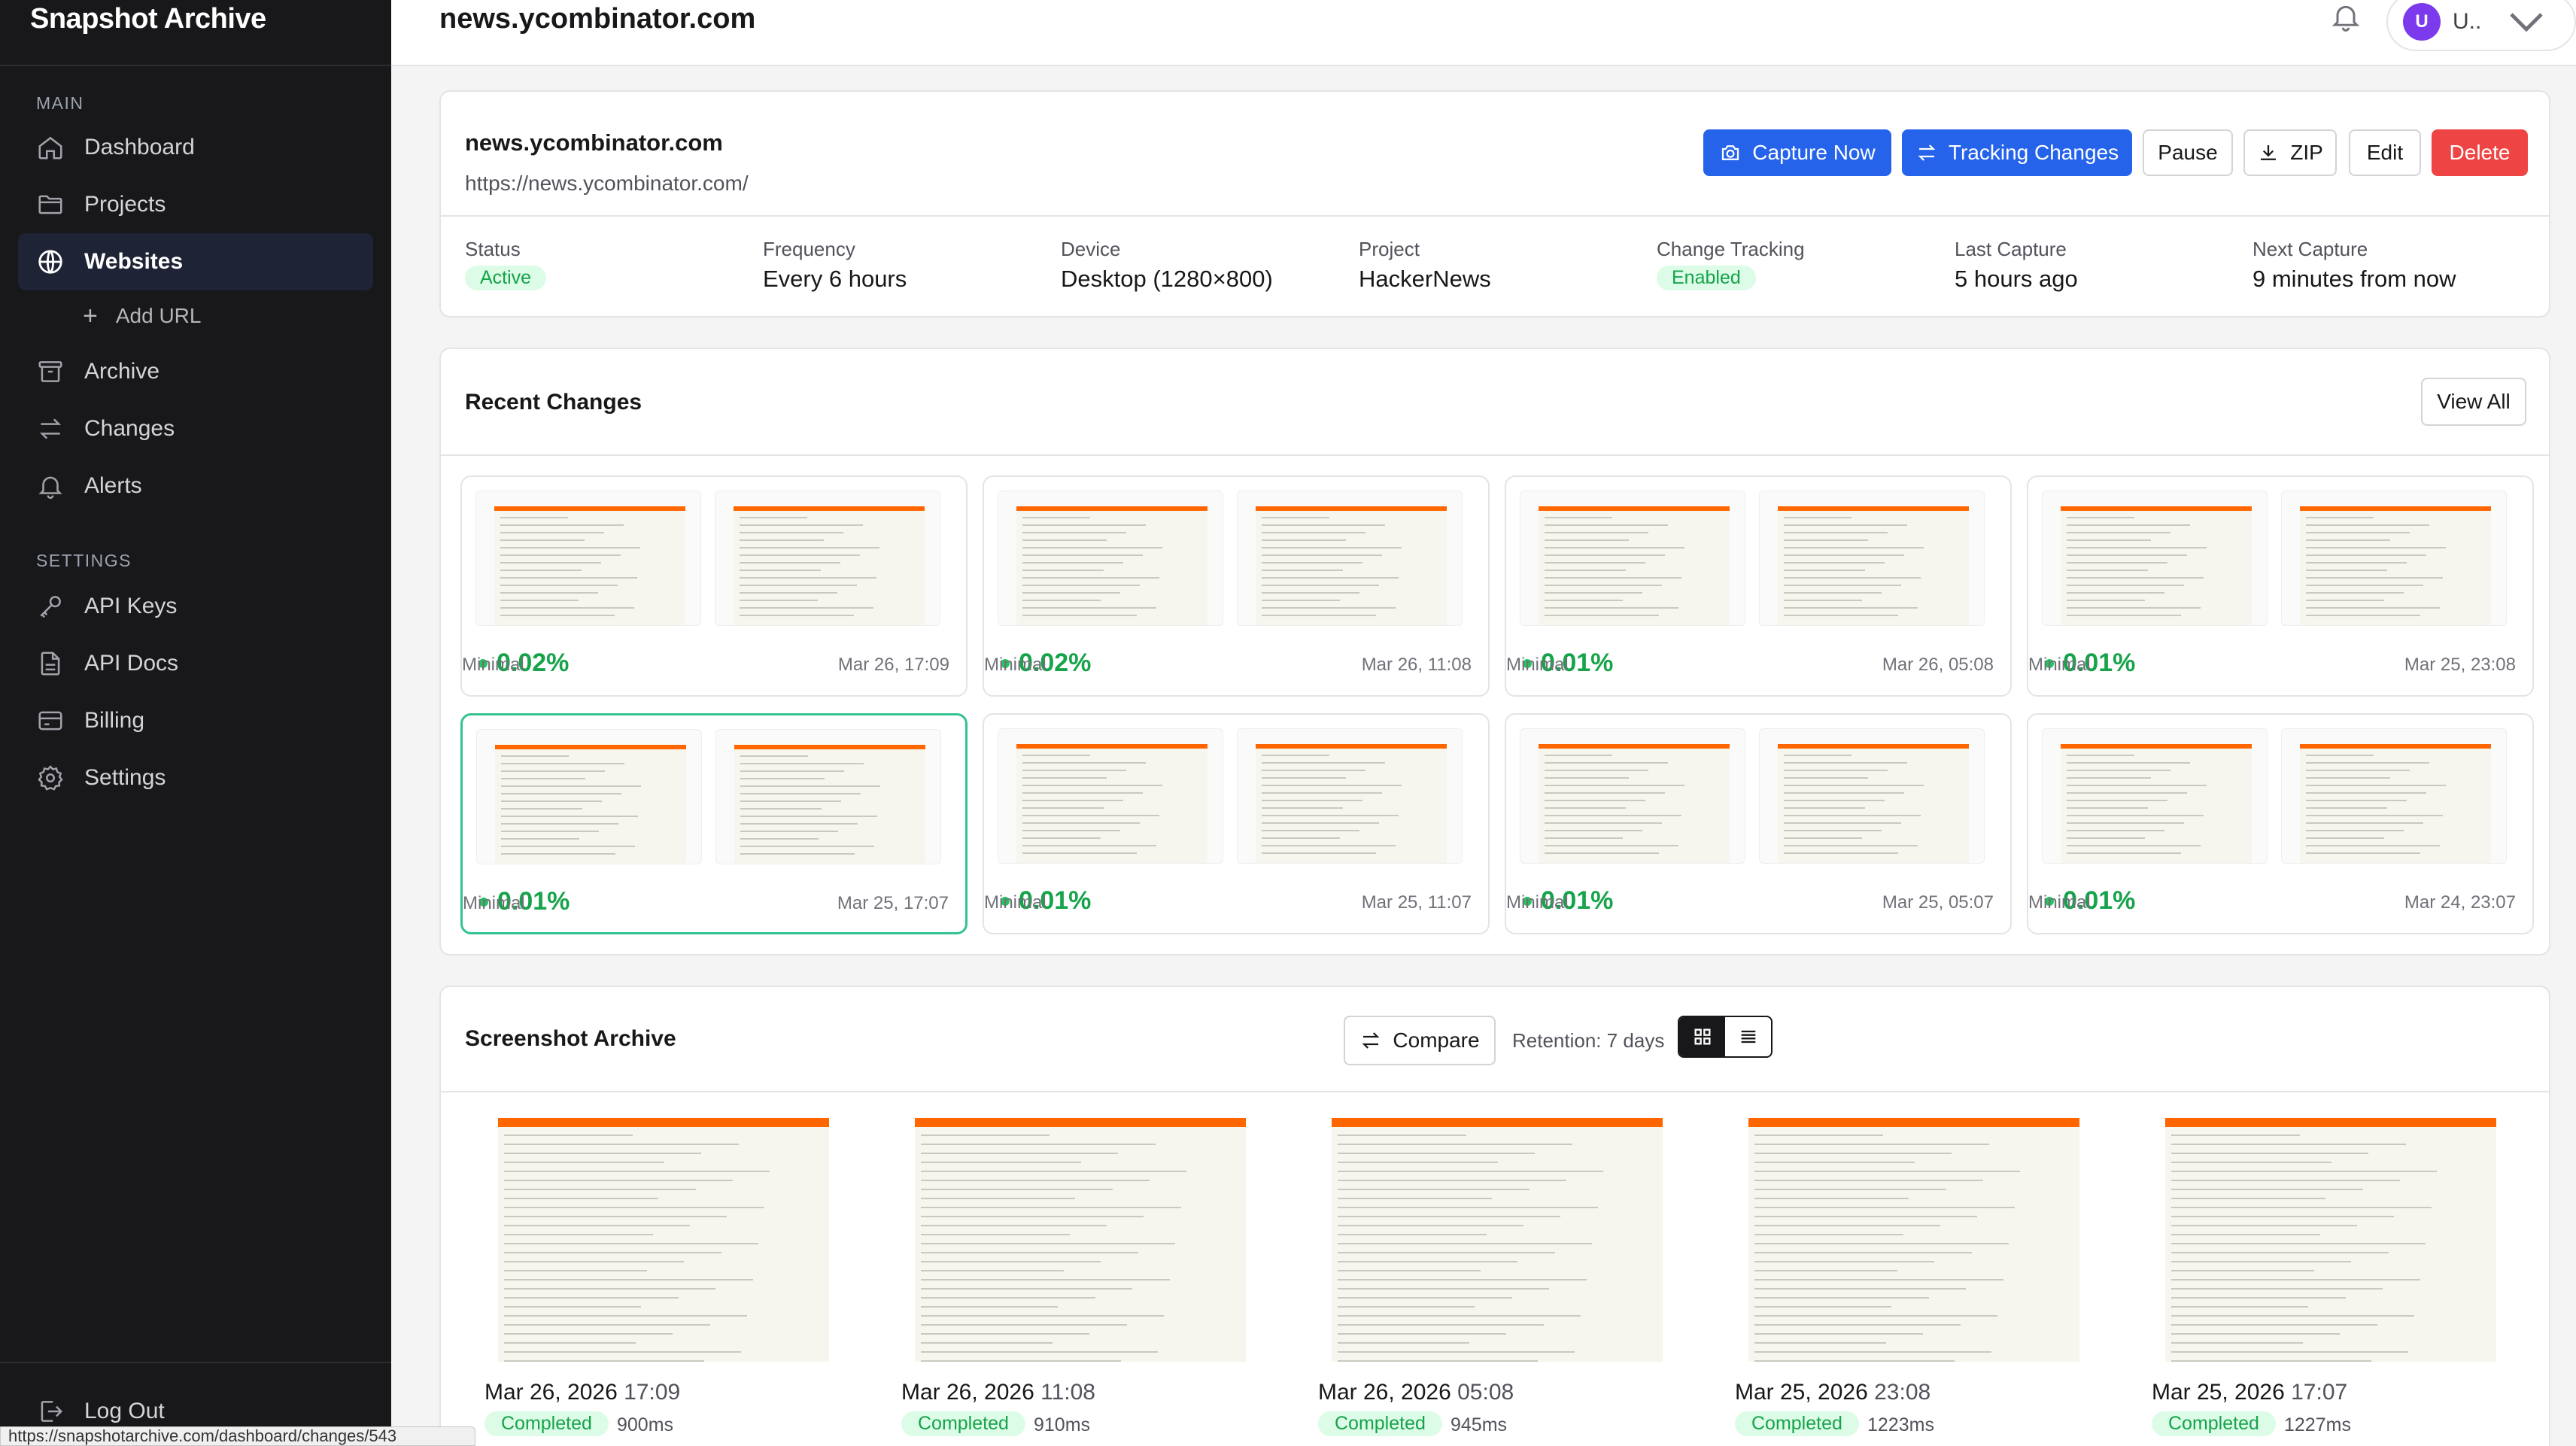  What do you see at coordinates (2290, 152) in the screenshot?
I see `zip-download-button: ZIP` at bounding box center [2290, 152].